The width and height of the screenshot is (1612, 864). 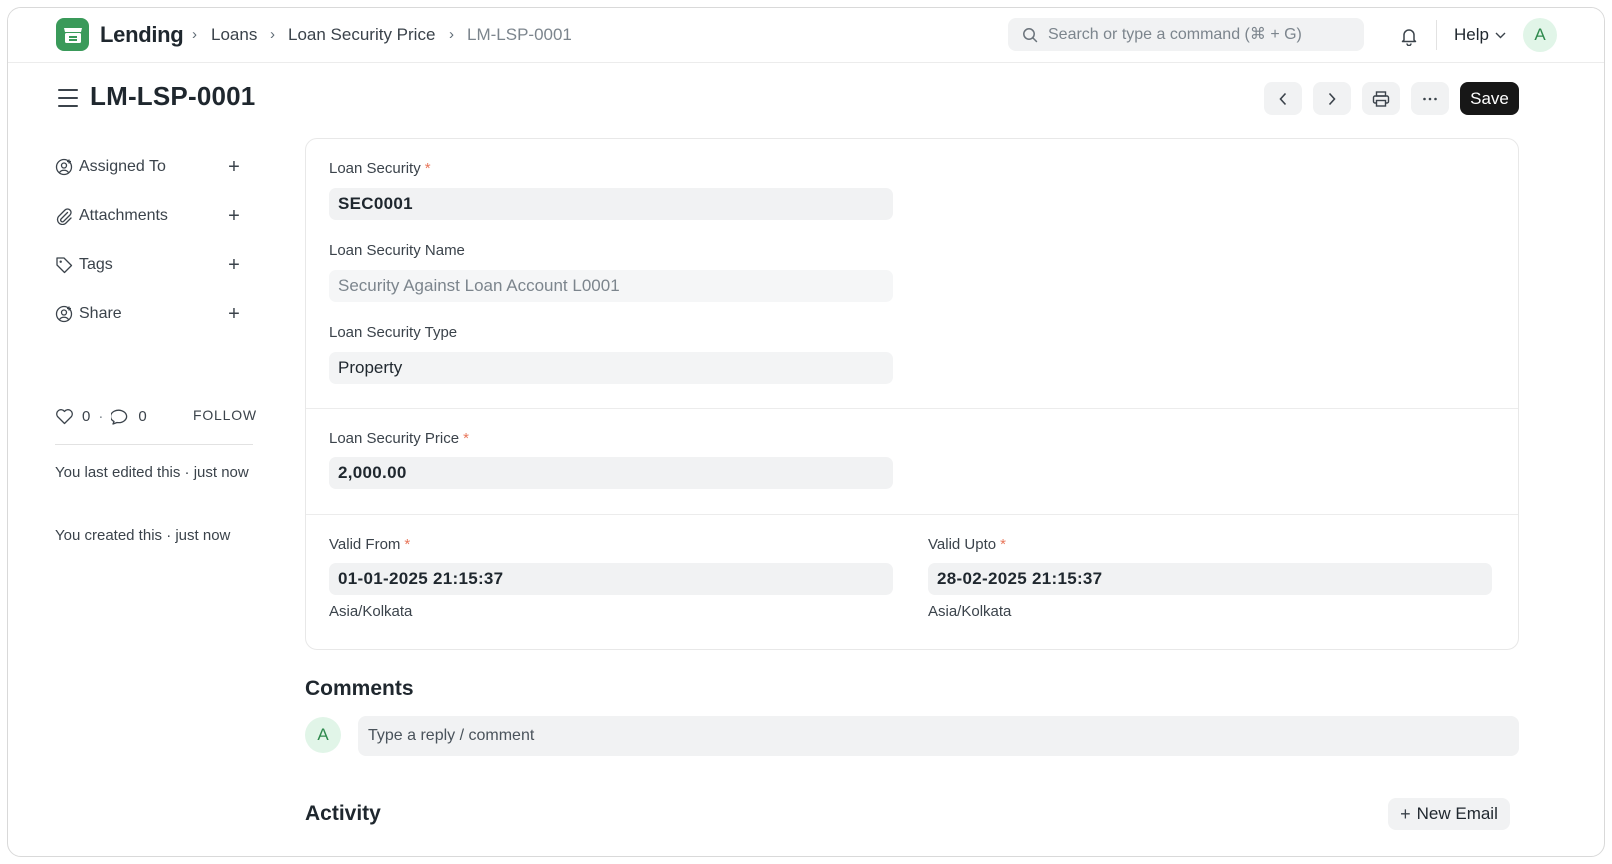 I want to click on loan-security-type-field: Property, so click(x=611, y=368).